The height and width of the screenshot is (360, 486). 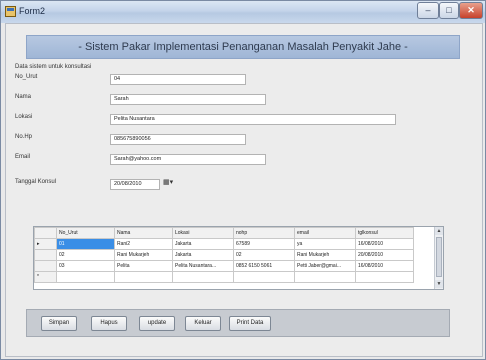 What do you see at coordinates (23, 157) in the screenshot?
I see `email-label: Email` at bounding box center [23, 157].